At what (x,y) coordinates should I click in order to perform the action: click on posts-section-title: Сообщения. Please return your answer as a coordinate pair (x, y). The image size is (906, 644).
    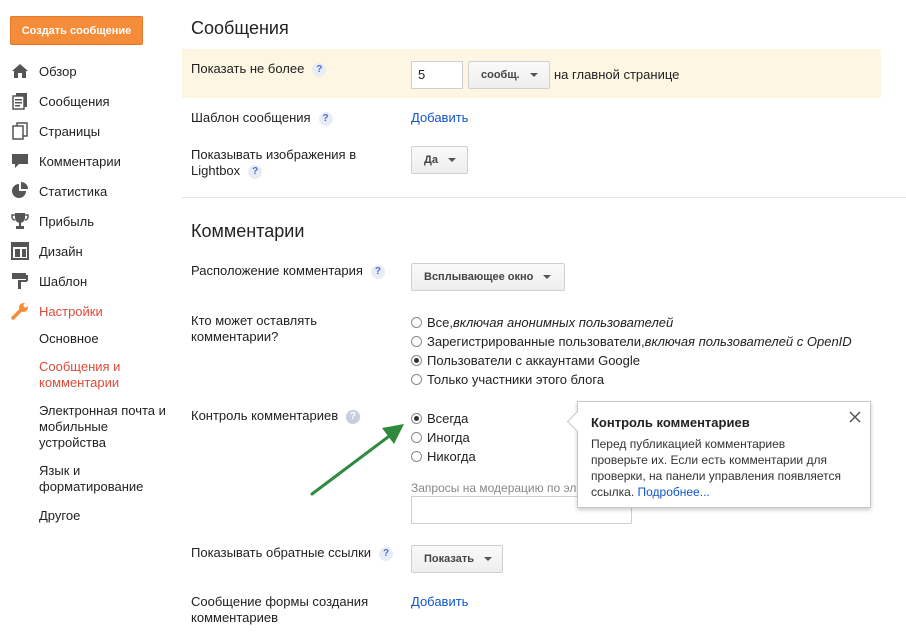
    Looking at the image, I should click on (240, 28).